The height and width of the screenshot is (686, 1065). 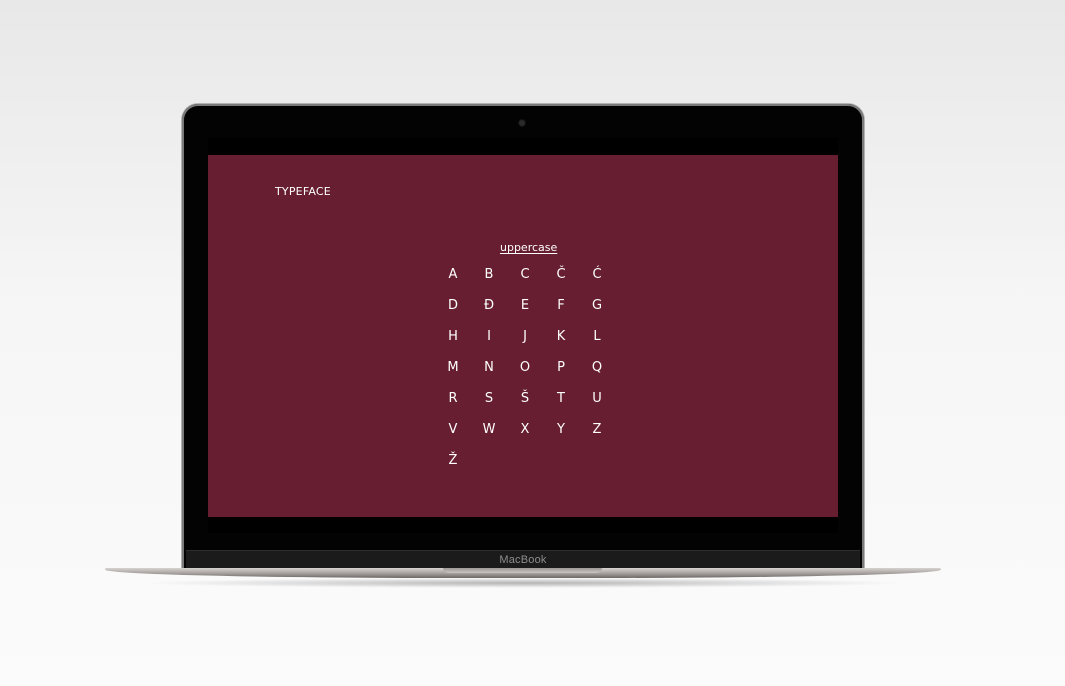 I want to click on letter-item: S, so click(x=489, y=398).